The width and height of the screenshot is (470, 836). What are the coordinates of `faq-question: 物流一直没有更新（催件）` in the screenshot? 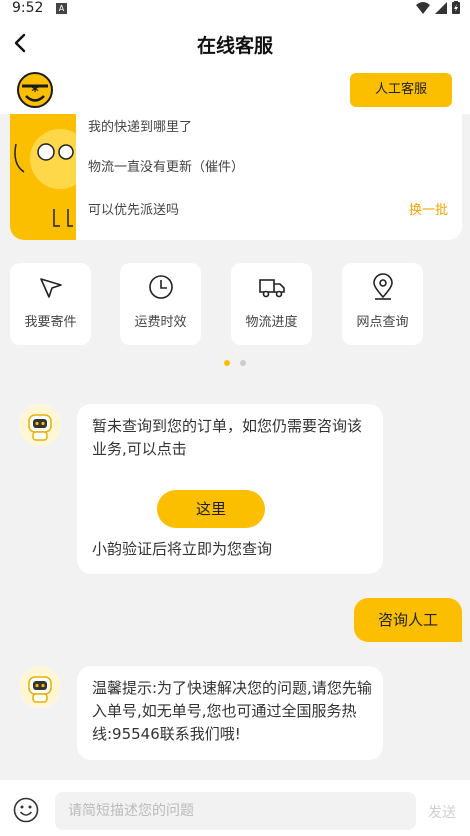 It's located at (166, 165).